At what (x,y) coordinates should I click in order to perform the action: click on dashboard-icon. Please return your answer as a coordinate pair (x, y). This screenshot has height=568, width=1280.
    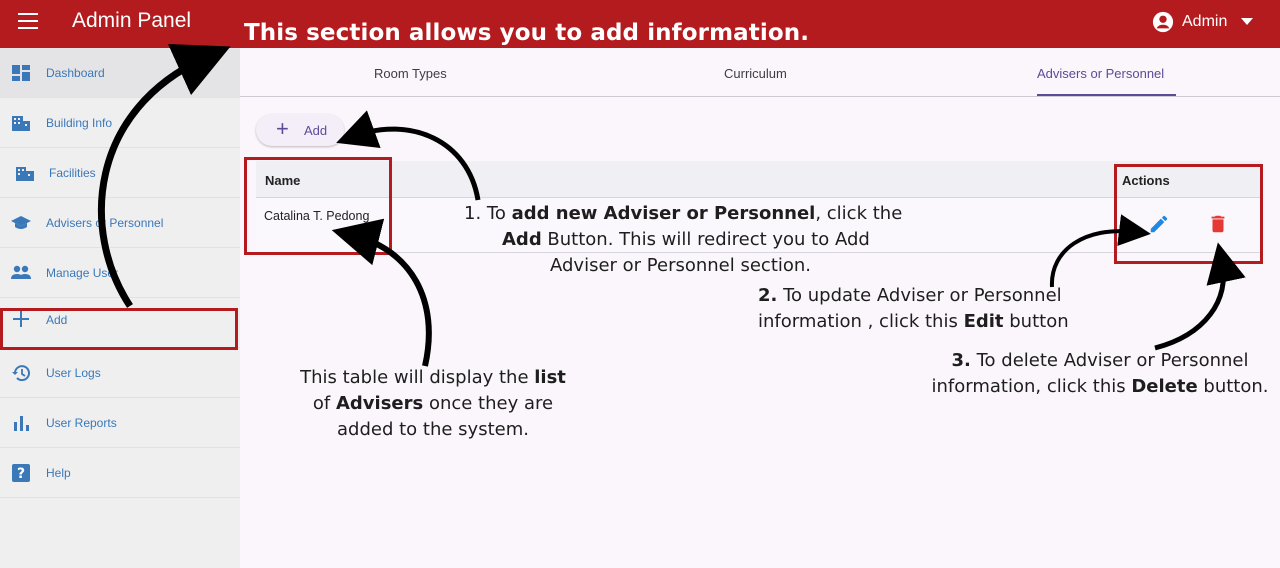
    Looking at the image, I should click on (21, 73).